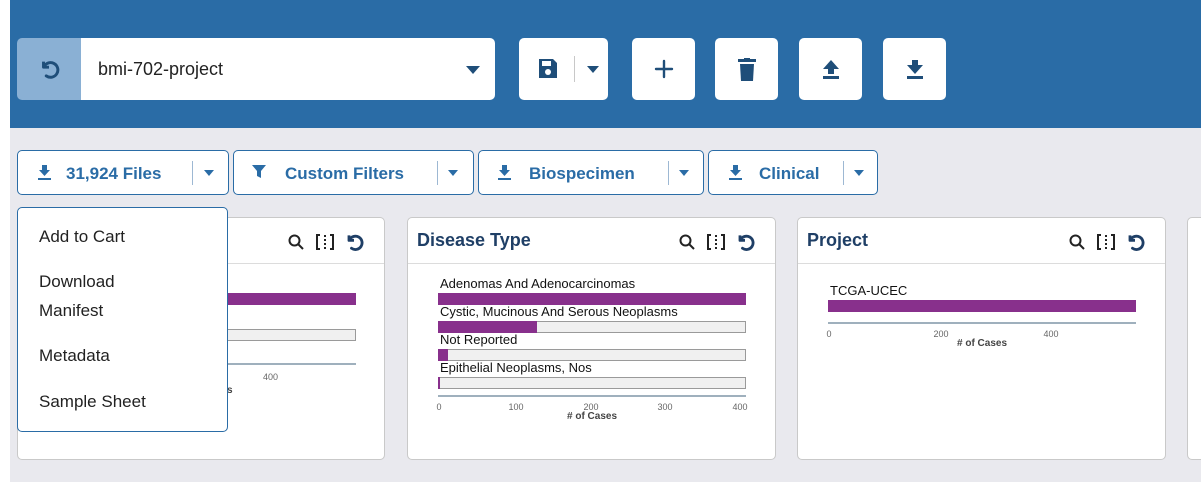 This screenshot has height=492, width=1201. I want to click on biospecimen-chevron-icon, so click(684, 173).